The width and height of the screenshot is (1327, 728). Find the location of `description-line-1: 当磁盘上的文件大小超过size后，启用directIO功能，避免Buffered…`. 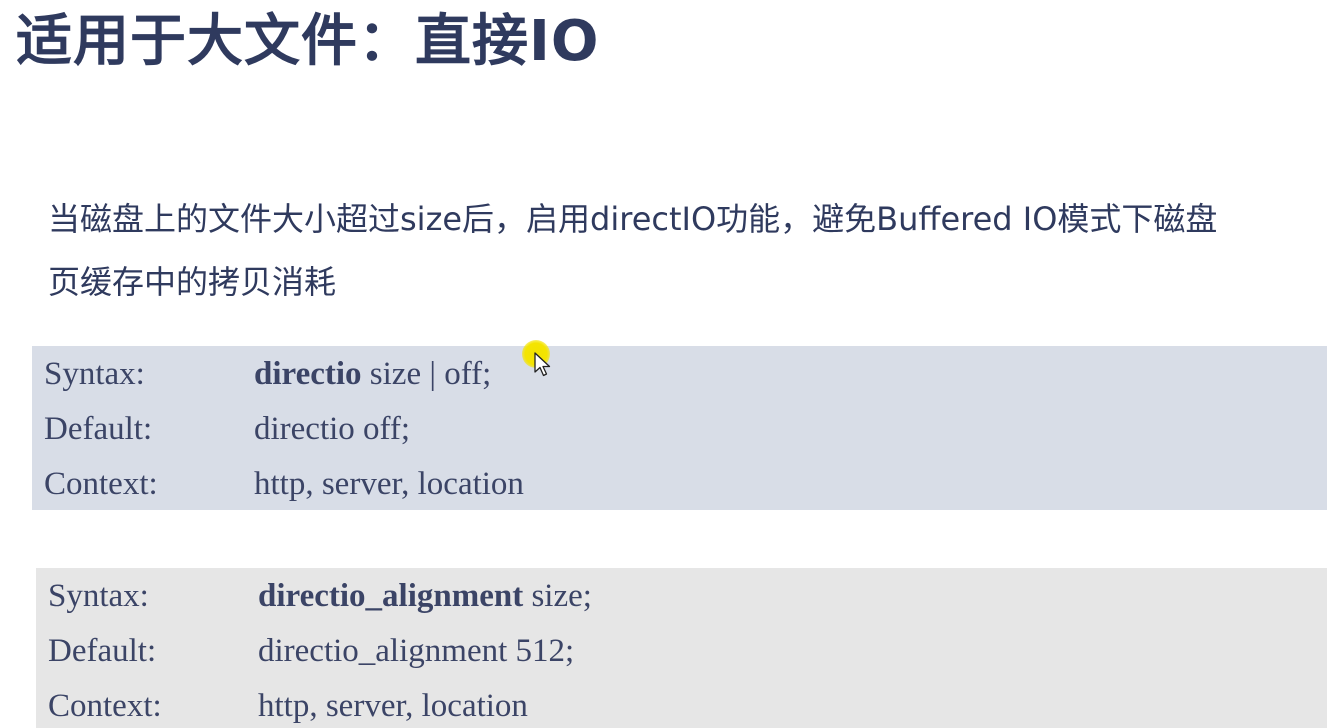

description-line-1: 当磁盘上的文件大小超过size后，启用directIO功能，避免Buffered… is located at coordinates (633, 219).